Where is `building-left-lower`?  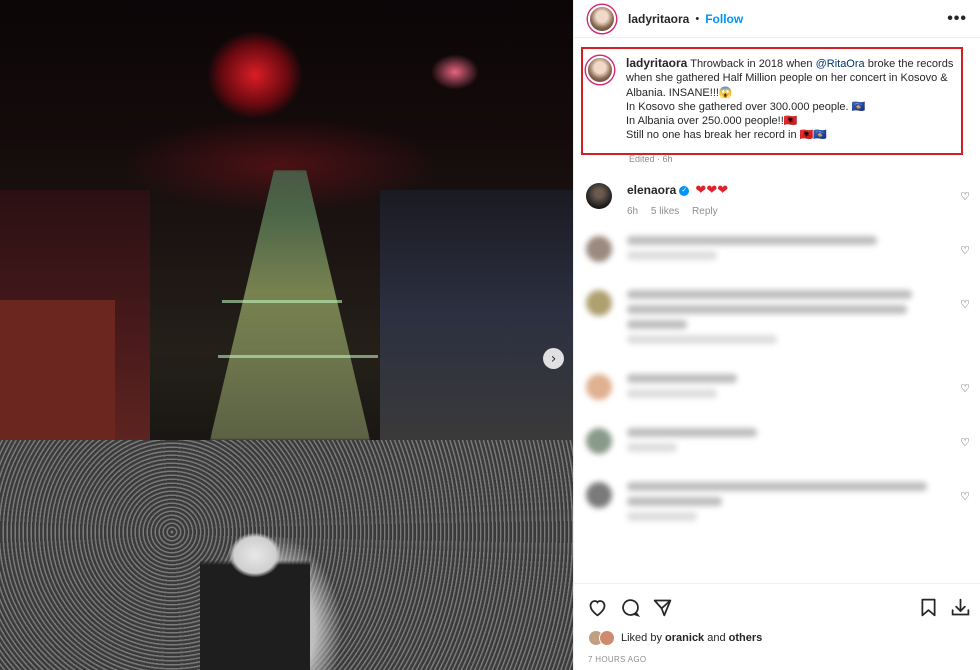 building-left-lower is located at coordinates (57, 370).